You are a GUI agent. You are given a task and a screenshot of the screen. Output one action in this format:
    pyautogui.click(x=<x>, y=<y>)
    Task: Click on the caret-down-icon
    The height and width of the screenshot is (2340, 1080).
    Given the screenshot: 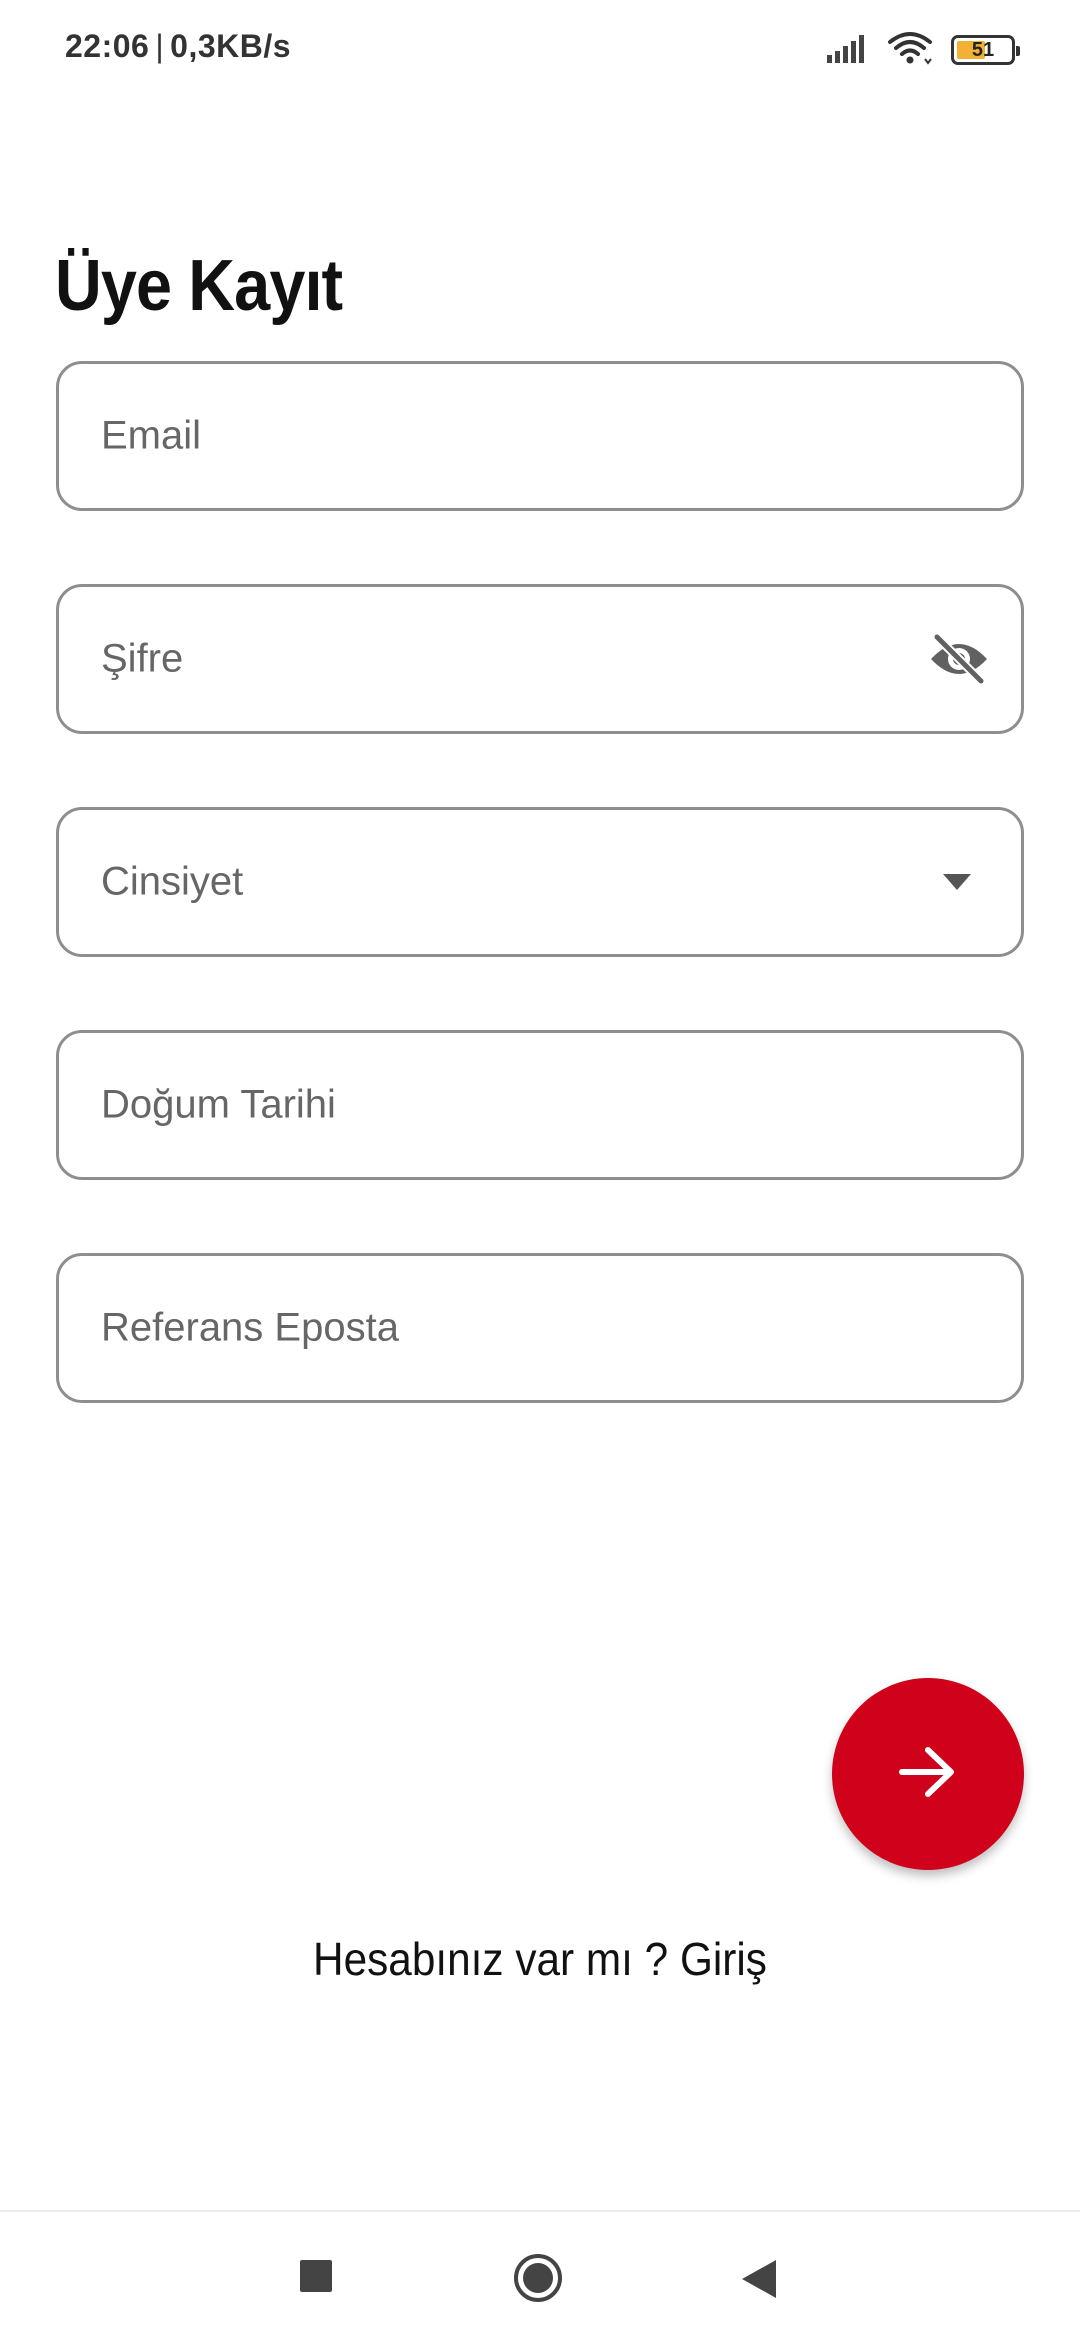 What is the action you would take?
    pyautogui.click(x=957, y=882)
    